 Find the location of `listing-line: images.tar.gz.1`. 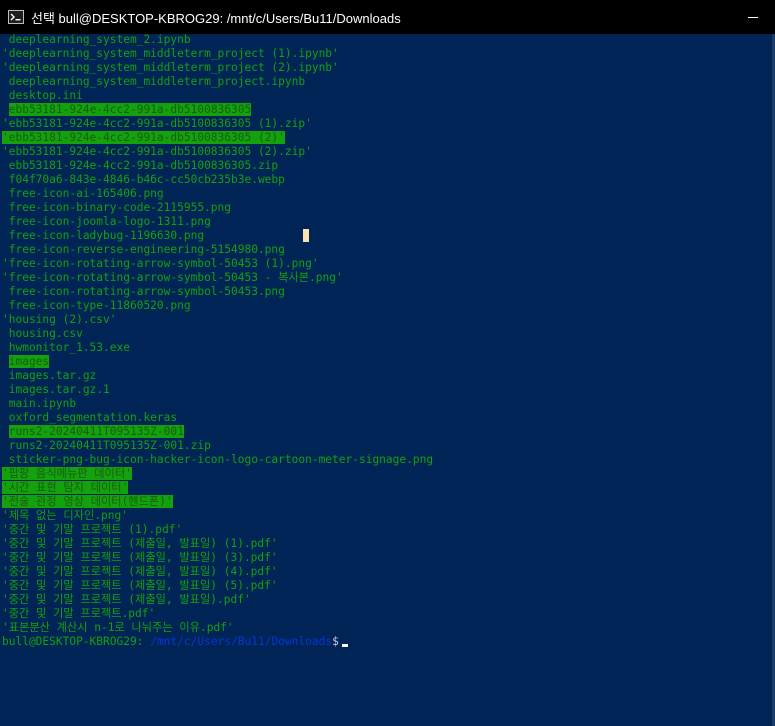

listing-line: images.tar.gz.1 is located at coordinates (387, 390).